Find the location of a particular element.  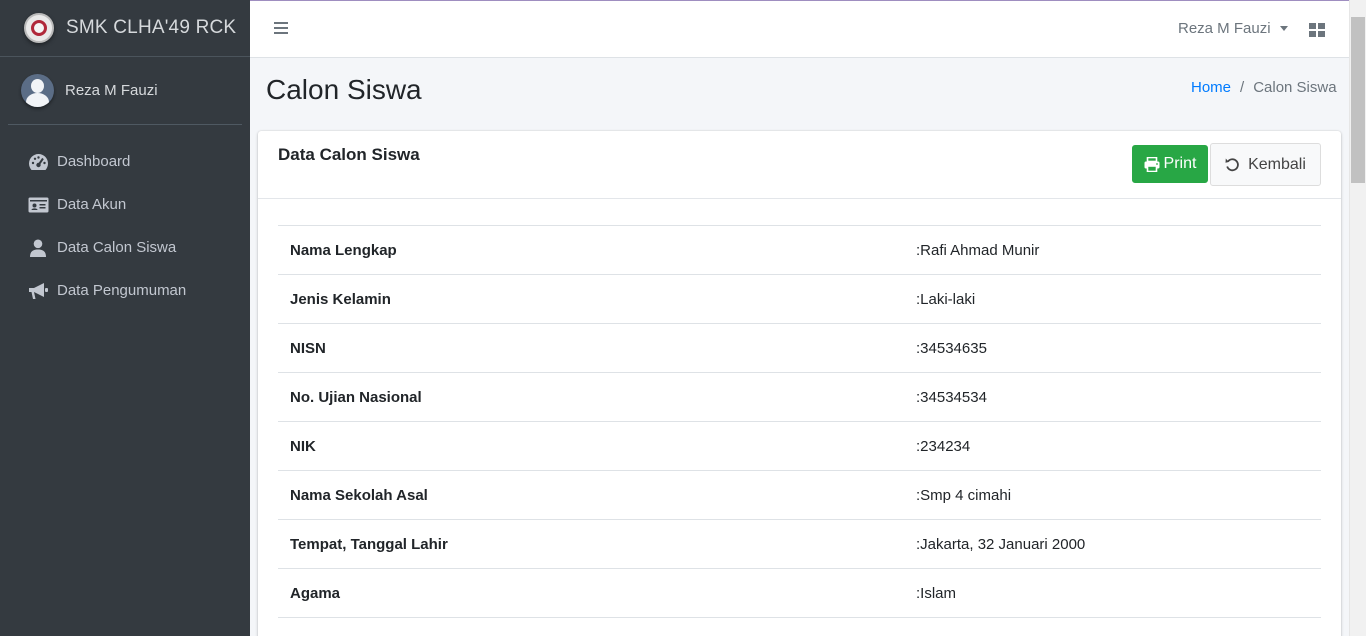

field-value: :34534534 is located at coordinates (951, 397).